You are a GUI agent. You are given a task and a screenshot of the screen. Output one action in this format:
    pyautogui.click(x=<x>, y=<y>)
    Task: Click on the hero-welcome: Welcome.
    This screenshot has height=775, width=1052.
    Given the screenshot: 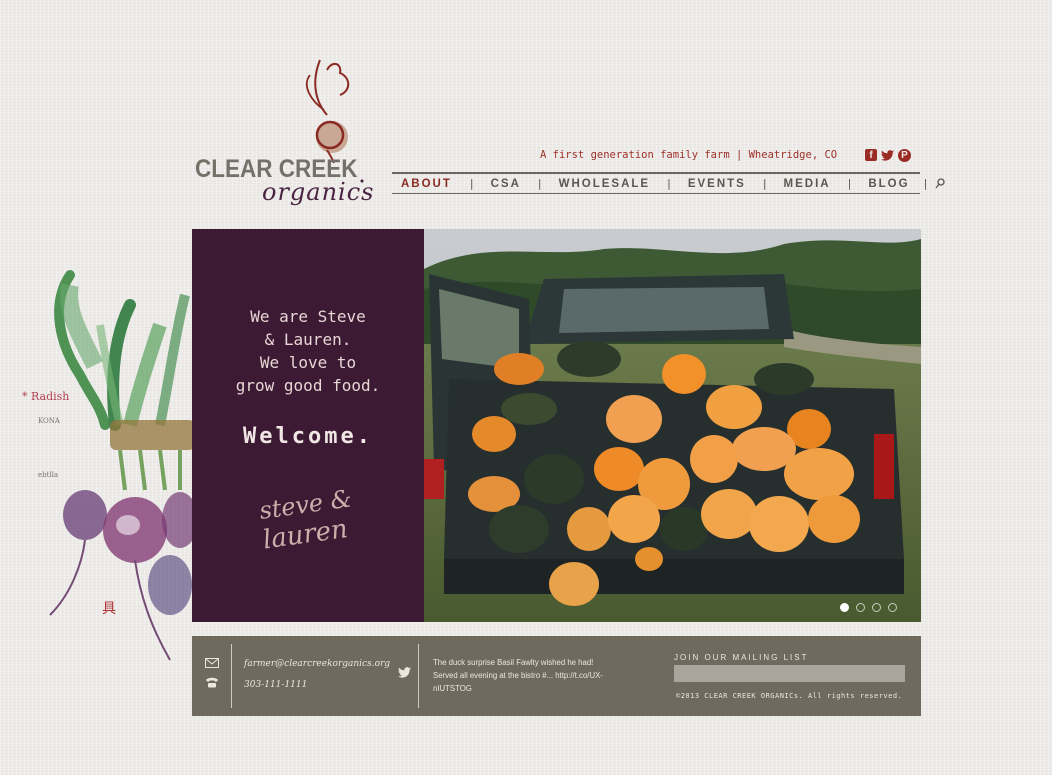 What is the action you would take?
    pyautogui.click(x=308, y=436)
    